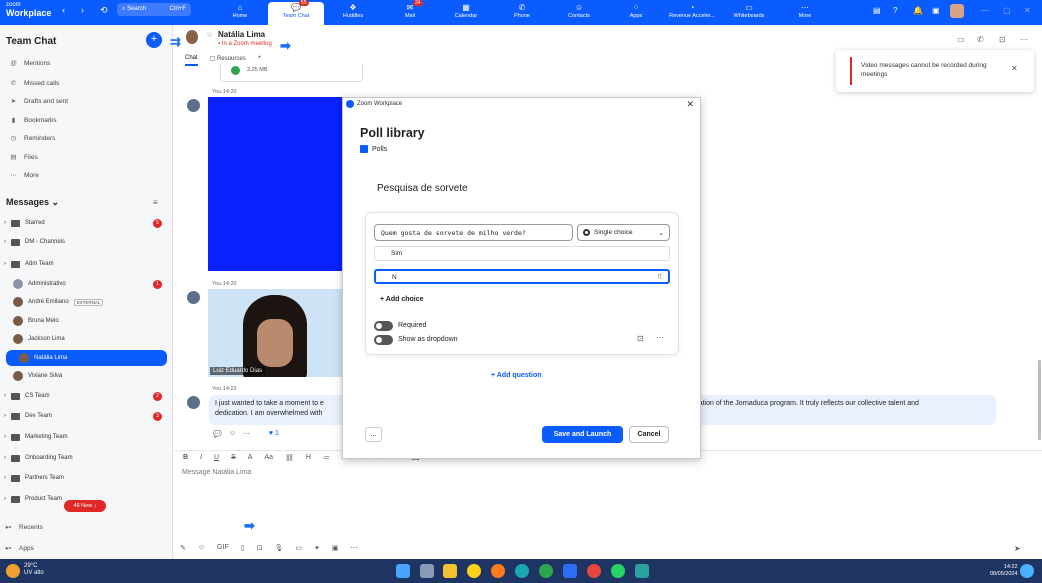  I want to click on copilot-icon, so click(1027, 571).